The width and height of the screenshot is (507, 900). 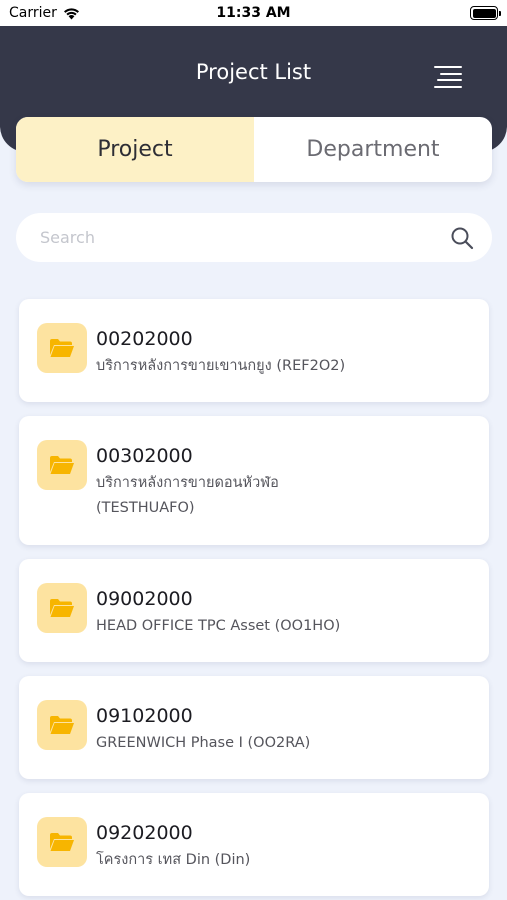 I want to click on project-card: 09002000 HEAD OFFICE TPC Asset (OO1HO), so click(x=254, y=610).